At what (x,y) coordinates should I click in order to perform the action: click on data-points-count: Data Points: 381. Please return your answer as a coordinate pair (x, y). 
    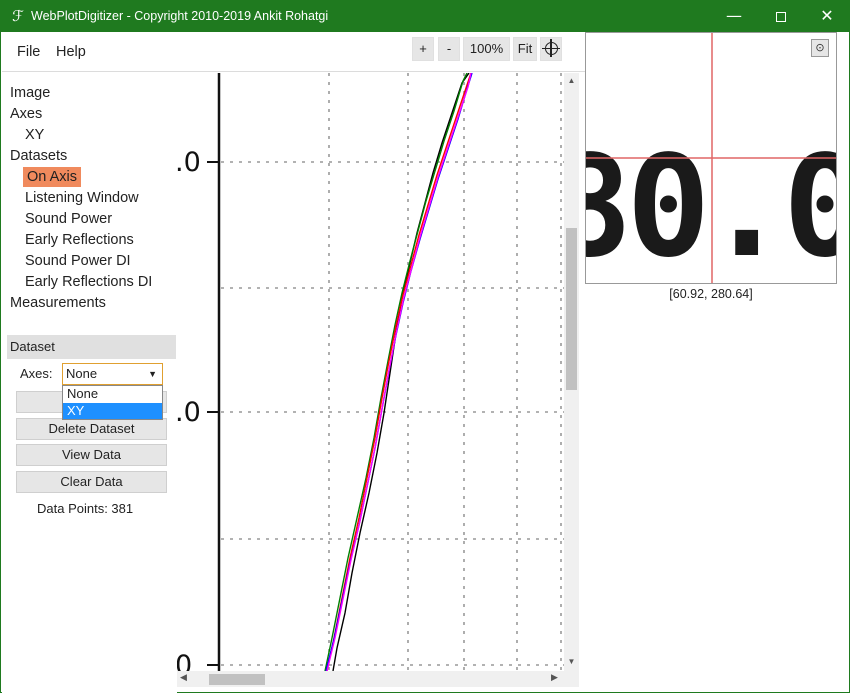
    Looking at the image, I should click on (85, 508).